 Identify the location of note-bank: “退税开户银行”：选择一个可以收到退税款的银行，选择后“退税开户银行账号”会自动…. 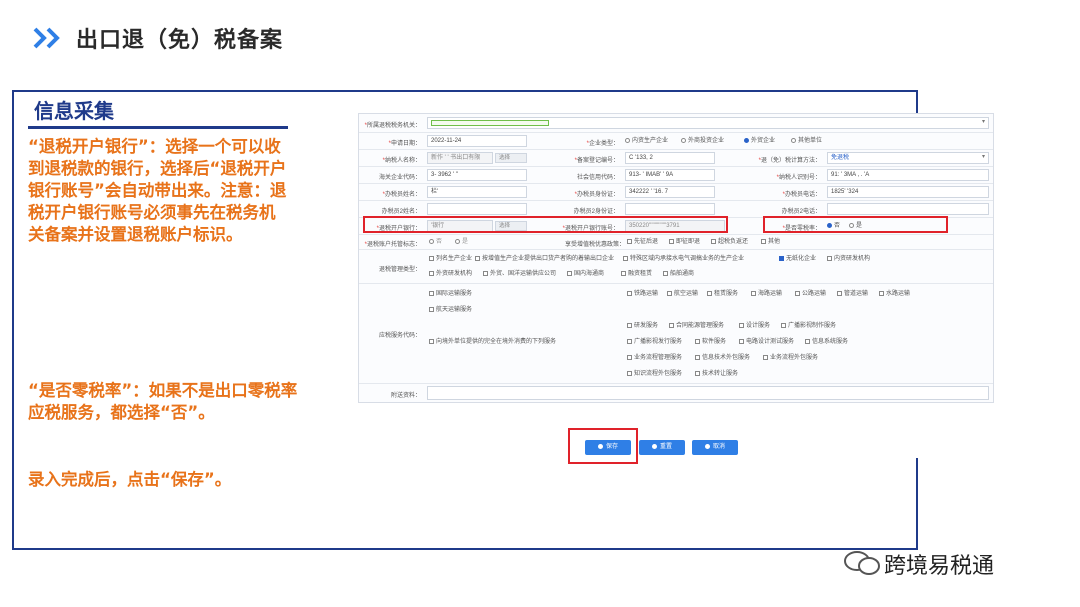
(157, 190).